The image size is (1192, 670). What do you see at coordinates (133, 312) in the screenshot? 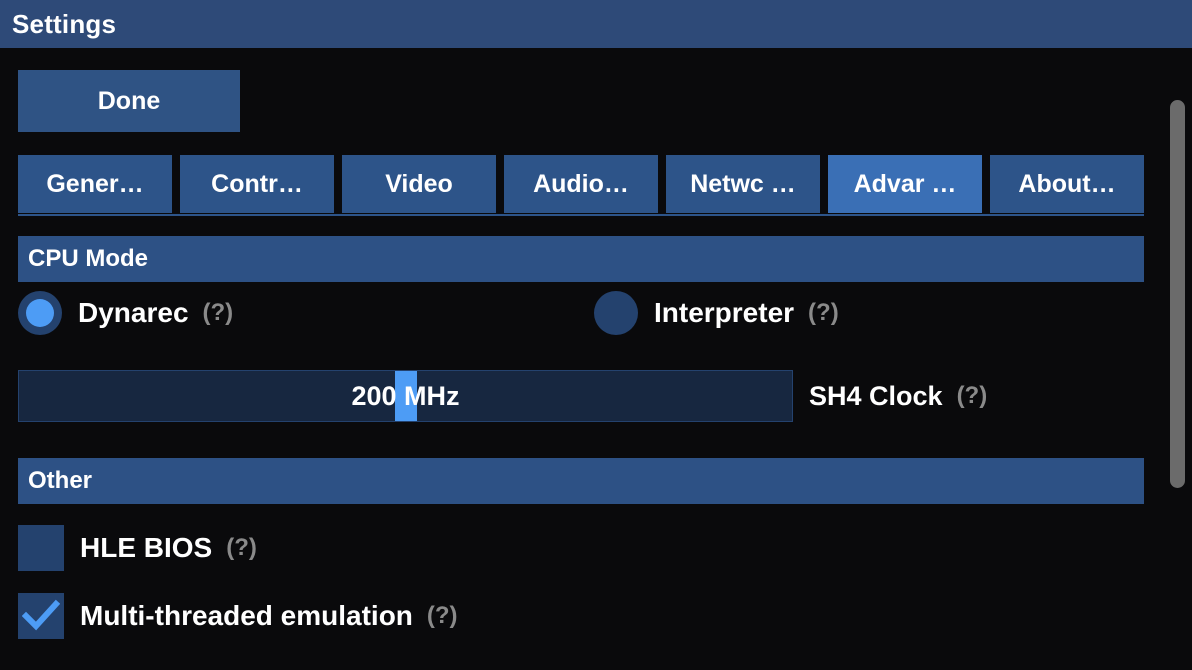
I see `label-dynarec: Dynarec` at bounding box center [133, 312].